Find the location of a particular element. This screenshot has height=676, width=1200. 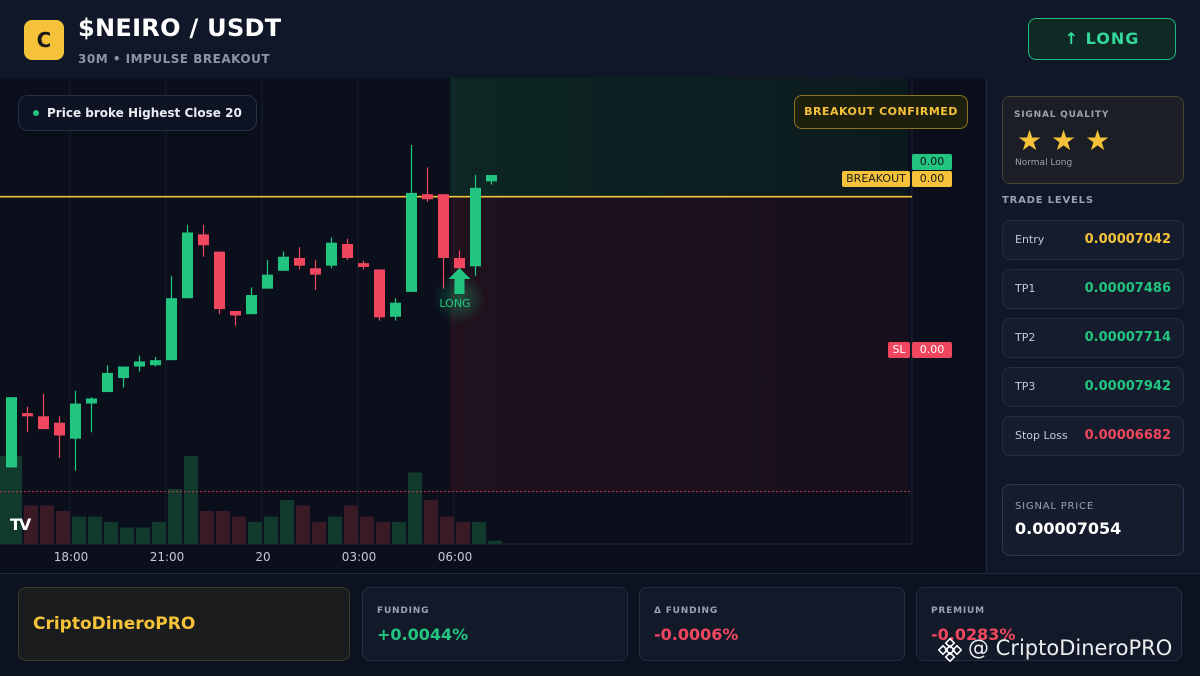

signal-quality-text: Normal Long is located at coordinates (1044, 163).